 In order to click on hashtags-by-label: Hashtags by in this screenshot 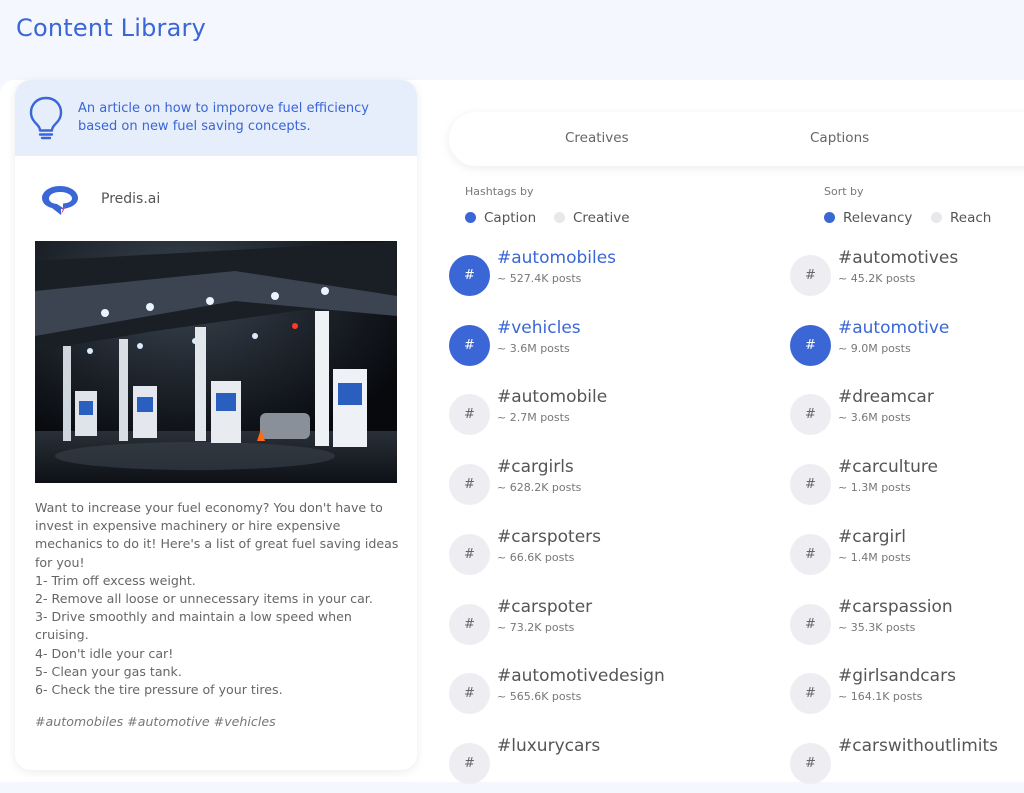, I will do `click(499, 191)`.